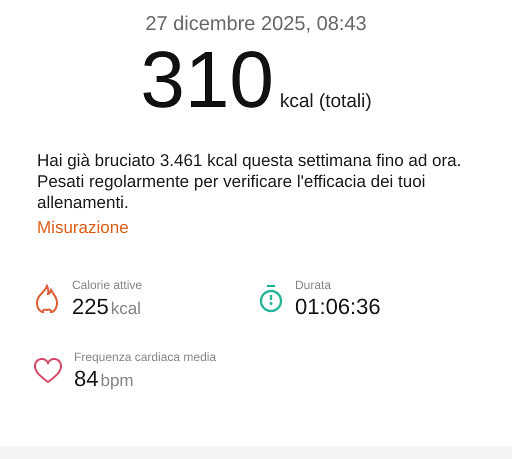 This screenshot has height=459, width=512. What do you see at coordinates (107, 285) in the screenshot?
I see `stat-label: Calorie attive` at bounding box center [107, 285].